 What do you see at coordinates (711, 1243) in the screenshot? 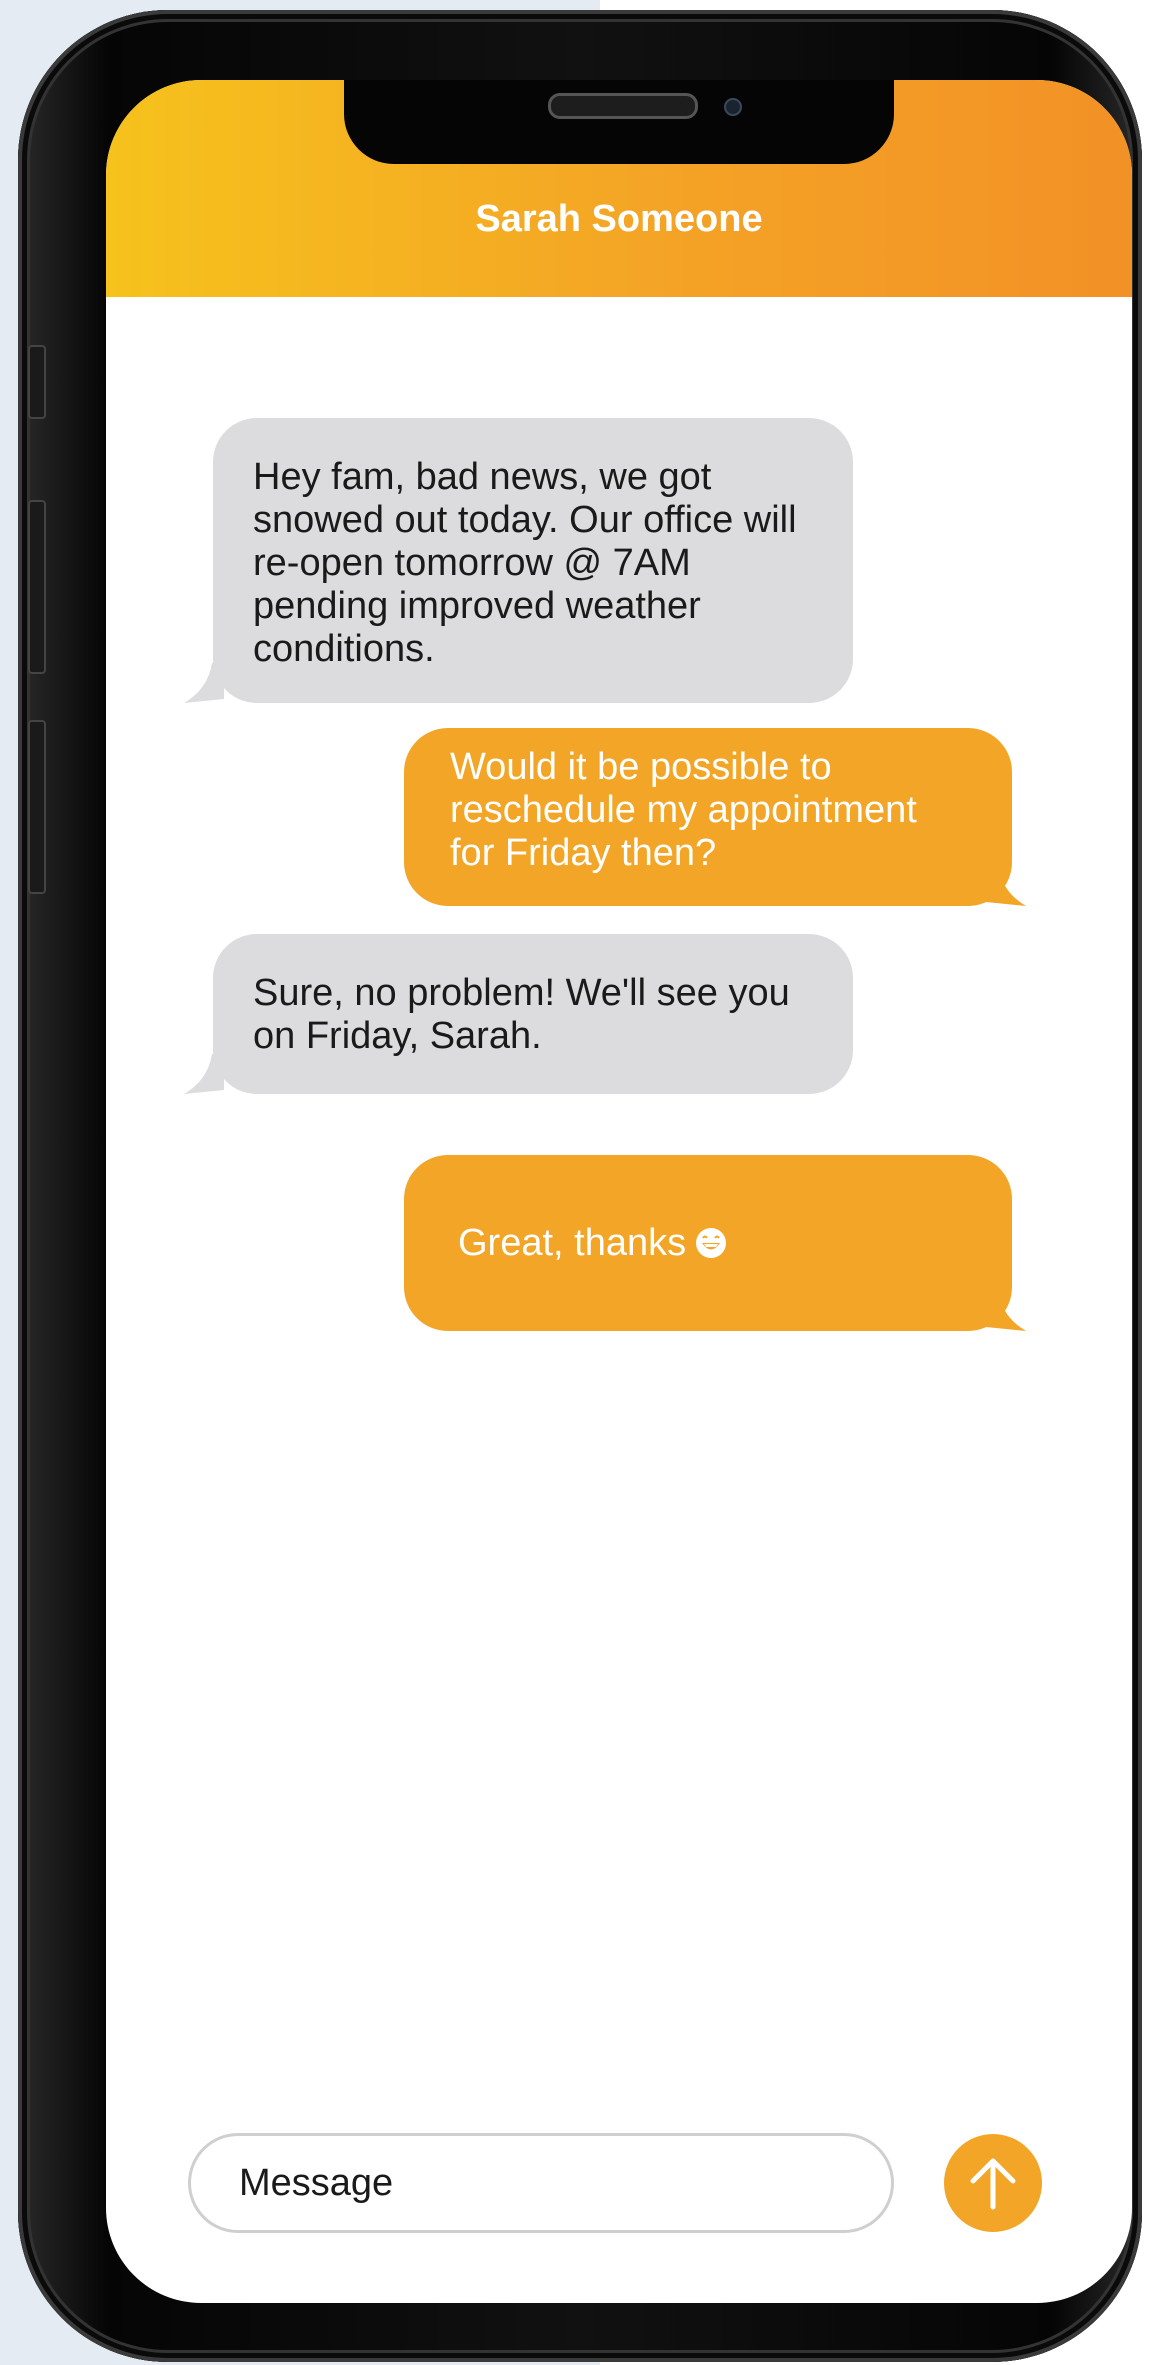
I see `grinning-face-icon` at bounding box center [711, 1243].